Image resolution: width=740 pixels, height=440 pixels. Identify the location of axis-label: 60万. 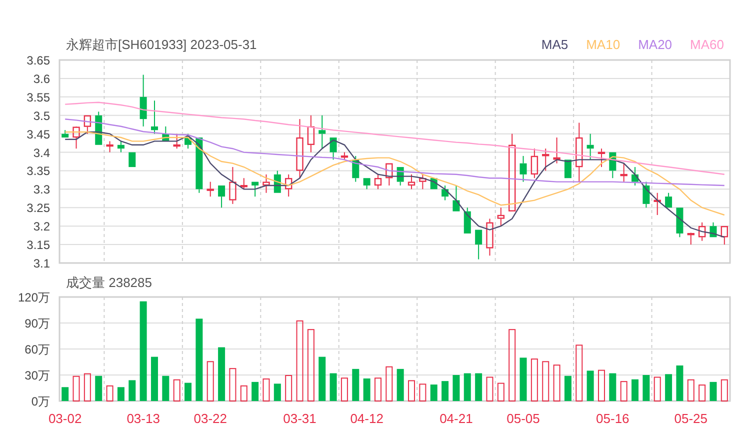
(37, 349).